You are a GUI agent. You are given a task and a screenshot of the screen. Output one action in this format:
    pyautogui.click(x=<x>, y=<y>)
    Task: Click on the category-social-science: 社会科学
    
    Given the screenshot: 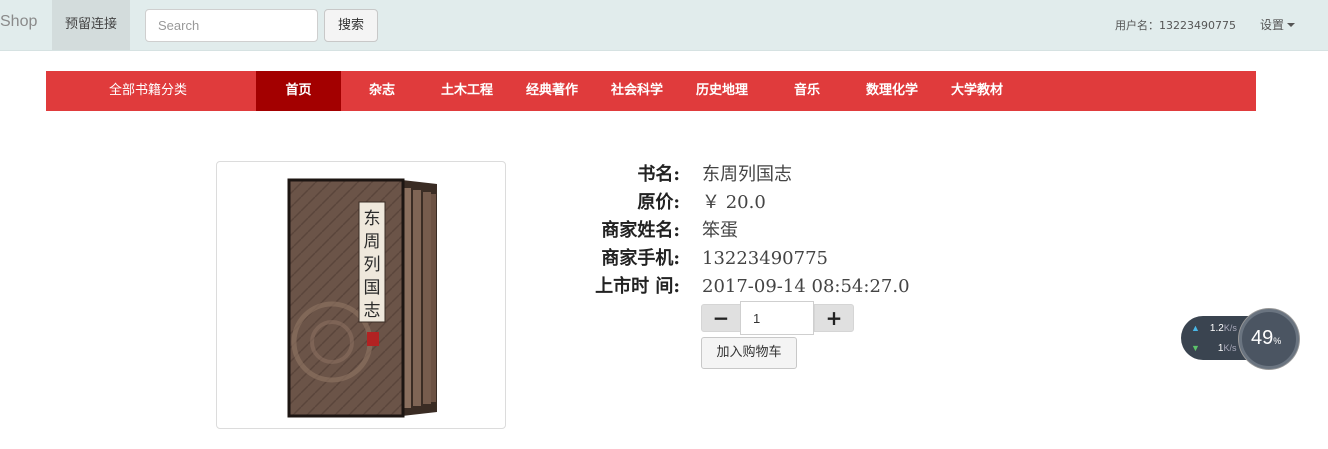 What is the action you would take?
    pyautogui.click(x=637, y=91)
    